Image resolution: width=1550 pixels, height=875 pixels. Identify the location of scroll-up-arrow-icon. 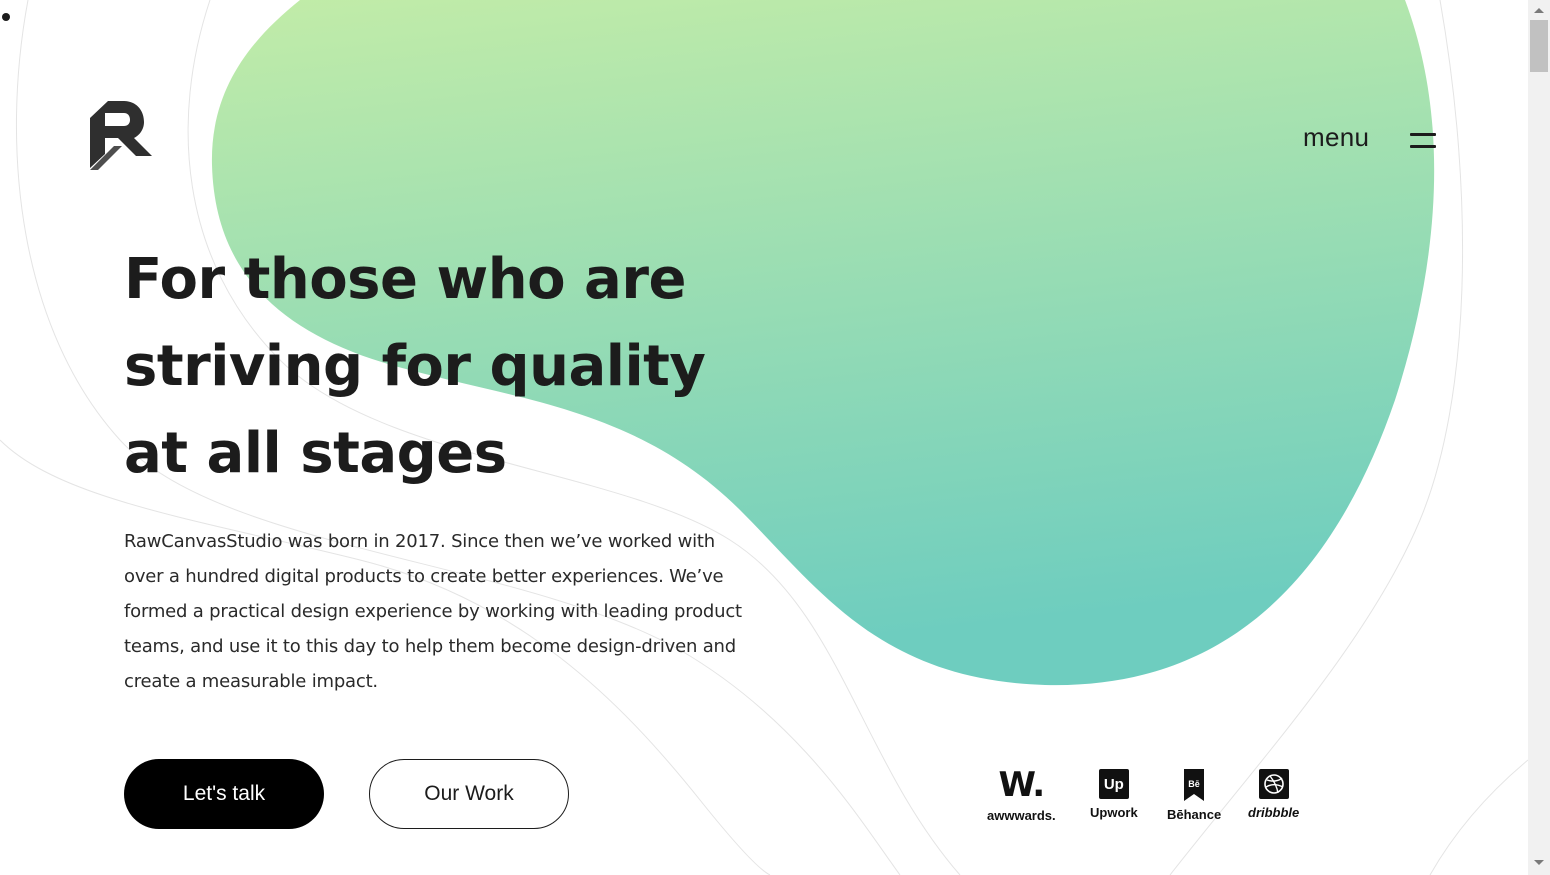
(1539, 10).